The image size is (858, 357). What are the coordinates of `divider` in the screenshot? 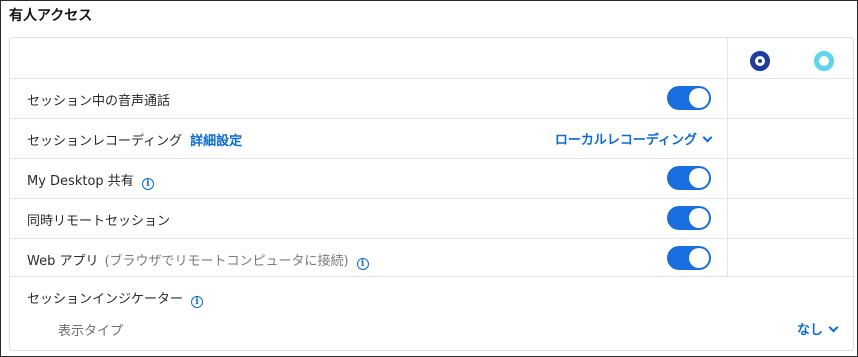 It's located at (431, 276).